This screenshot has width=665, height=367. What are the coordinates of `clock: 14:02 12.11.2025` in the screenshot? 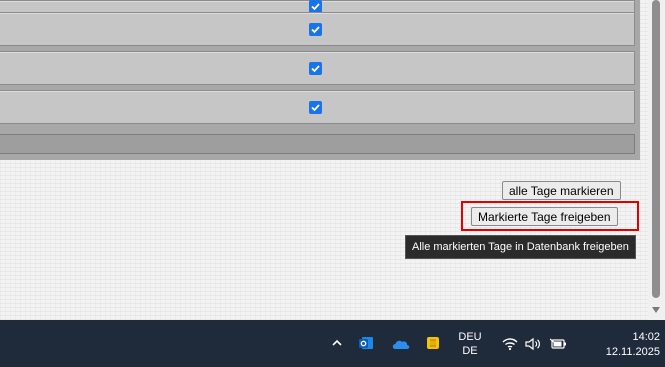 It's located at (630, 345).